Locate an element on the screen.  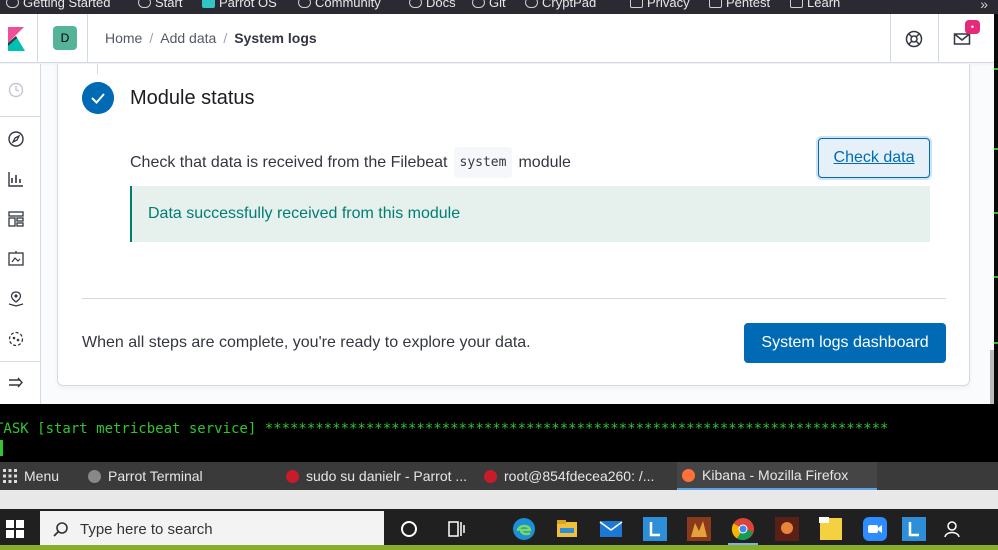
game-icon is located at coordinates (699, 529).